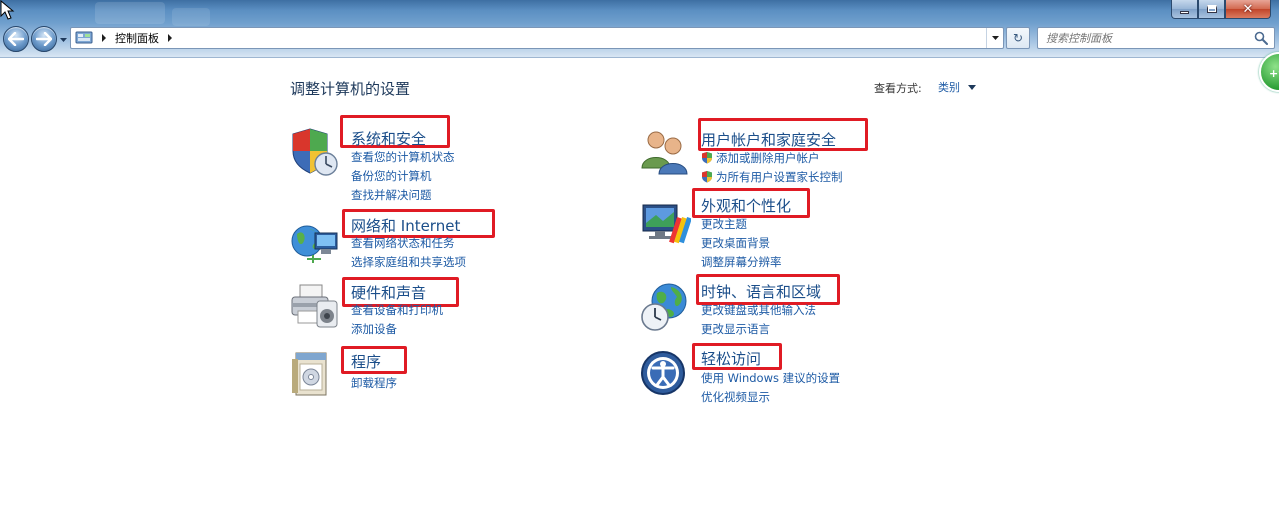 The height and width of the screenshot is (511, 1279). Describe the element at coordinates (391, 195) in the screenshot. I see `link-find-fix-problems: 查找并解决问题` at that location.